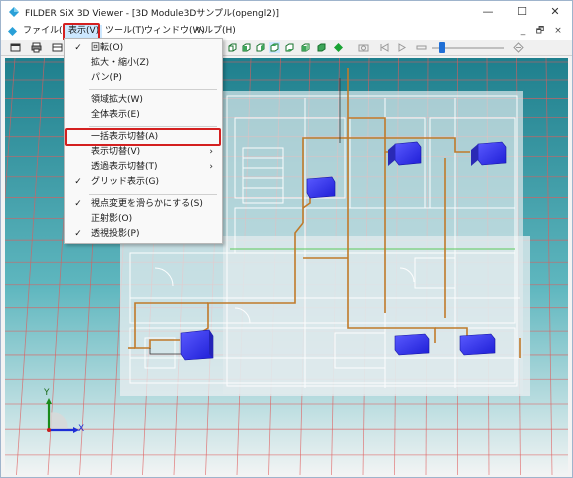 This screenshot has width=573, height=478. What do you see at coordinates (215, 31) in the screenshot?
I see `menu-help: ヘルプ(H)` at bounding box center [215, 31].